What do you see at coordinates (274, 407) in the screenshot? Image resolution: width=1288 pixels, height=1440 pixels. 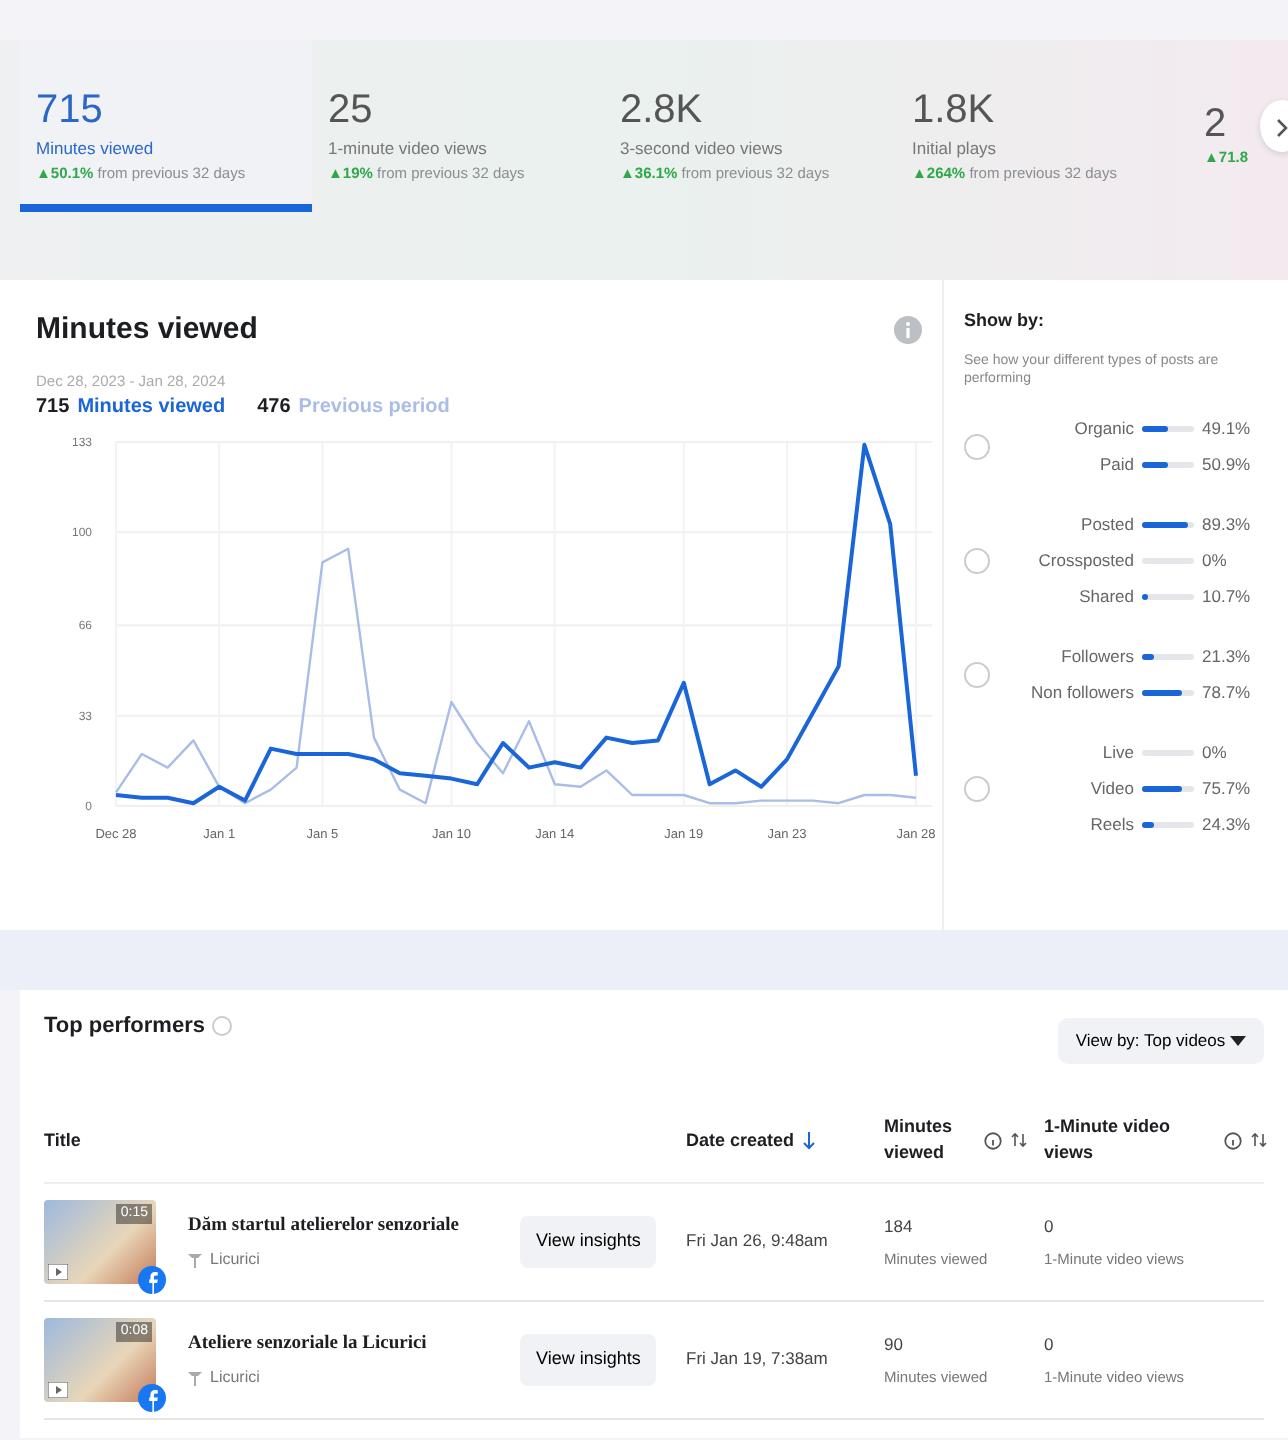 I see `legend-value: 476` at bounding box center [274, 407].